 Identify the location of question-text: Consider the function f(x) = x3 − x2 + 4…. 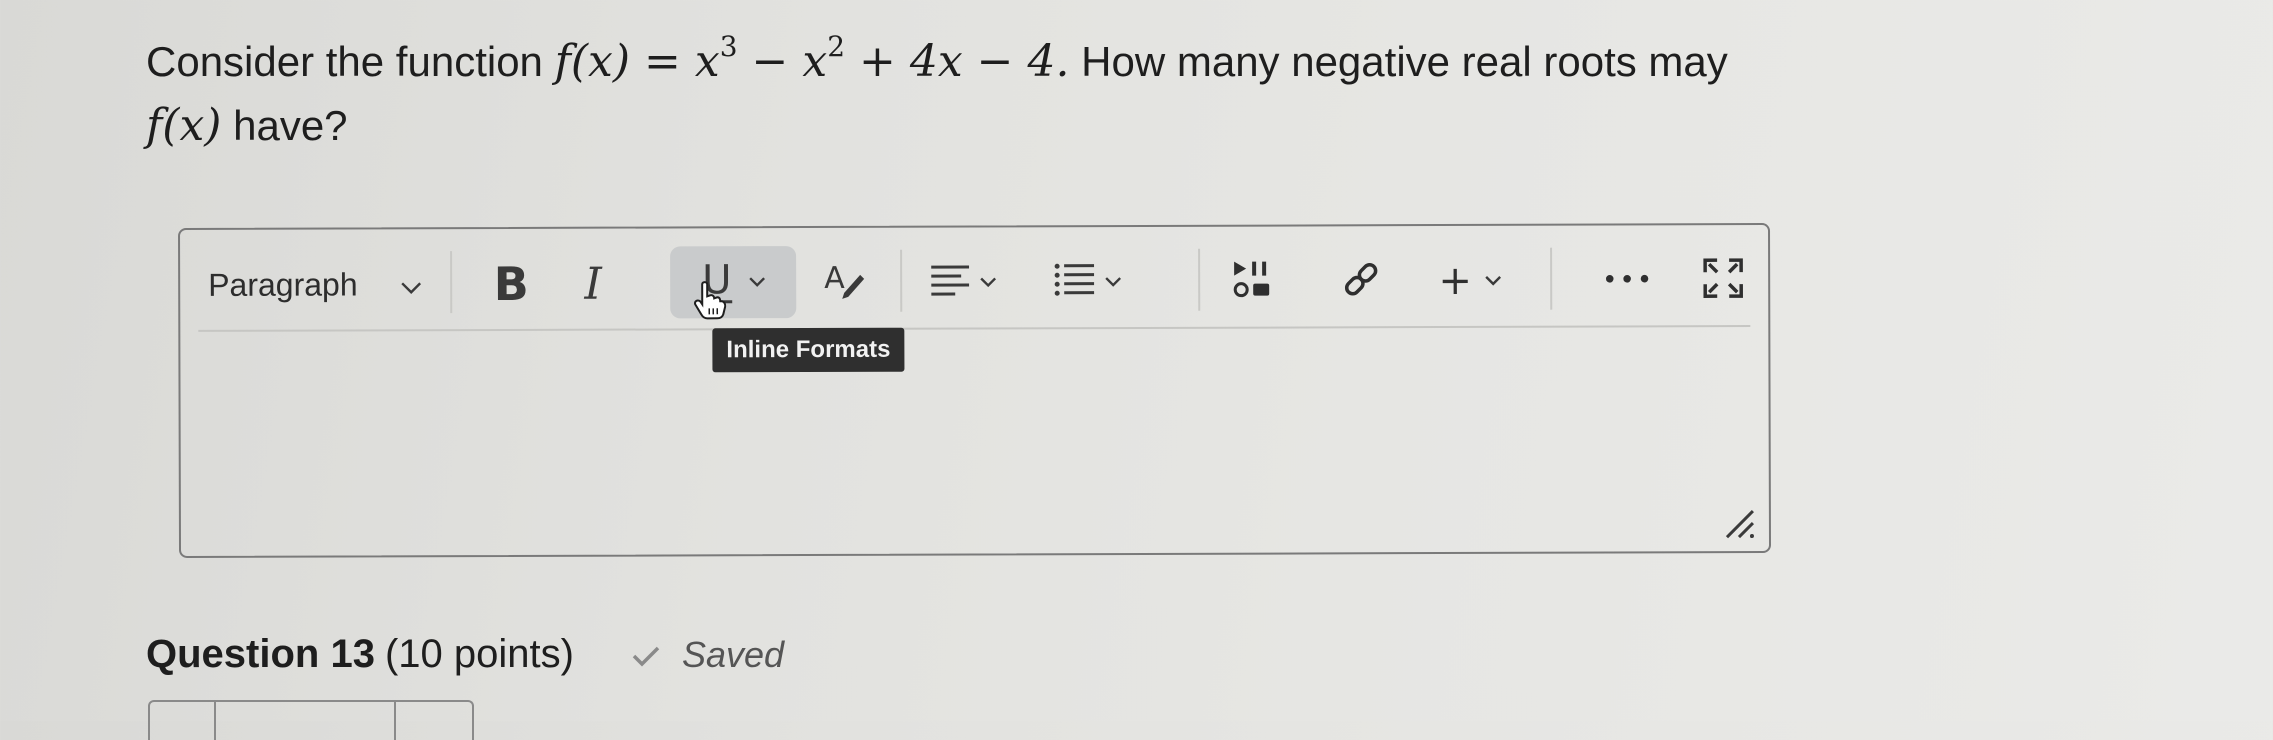
(946, 94).